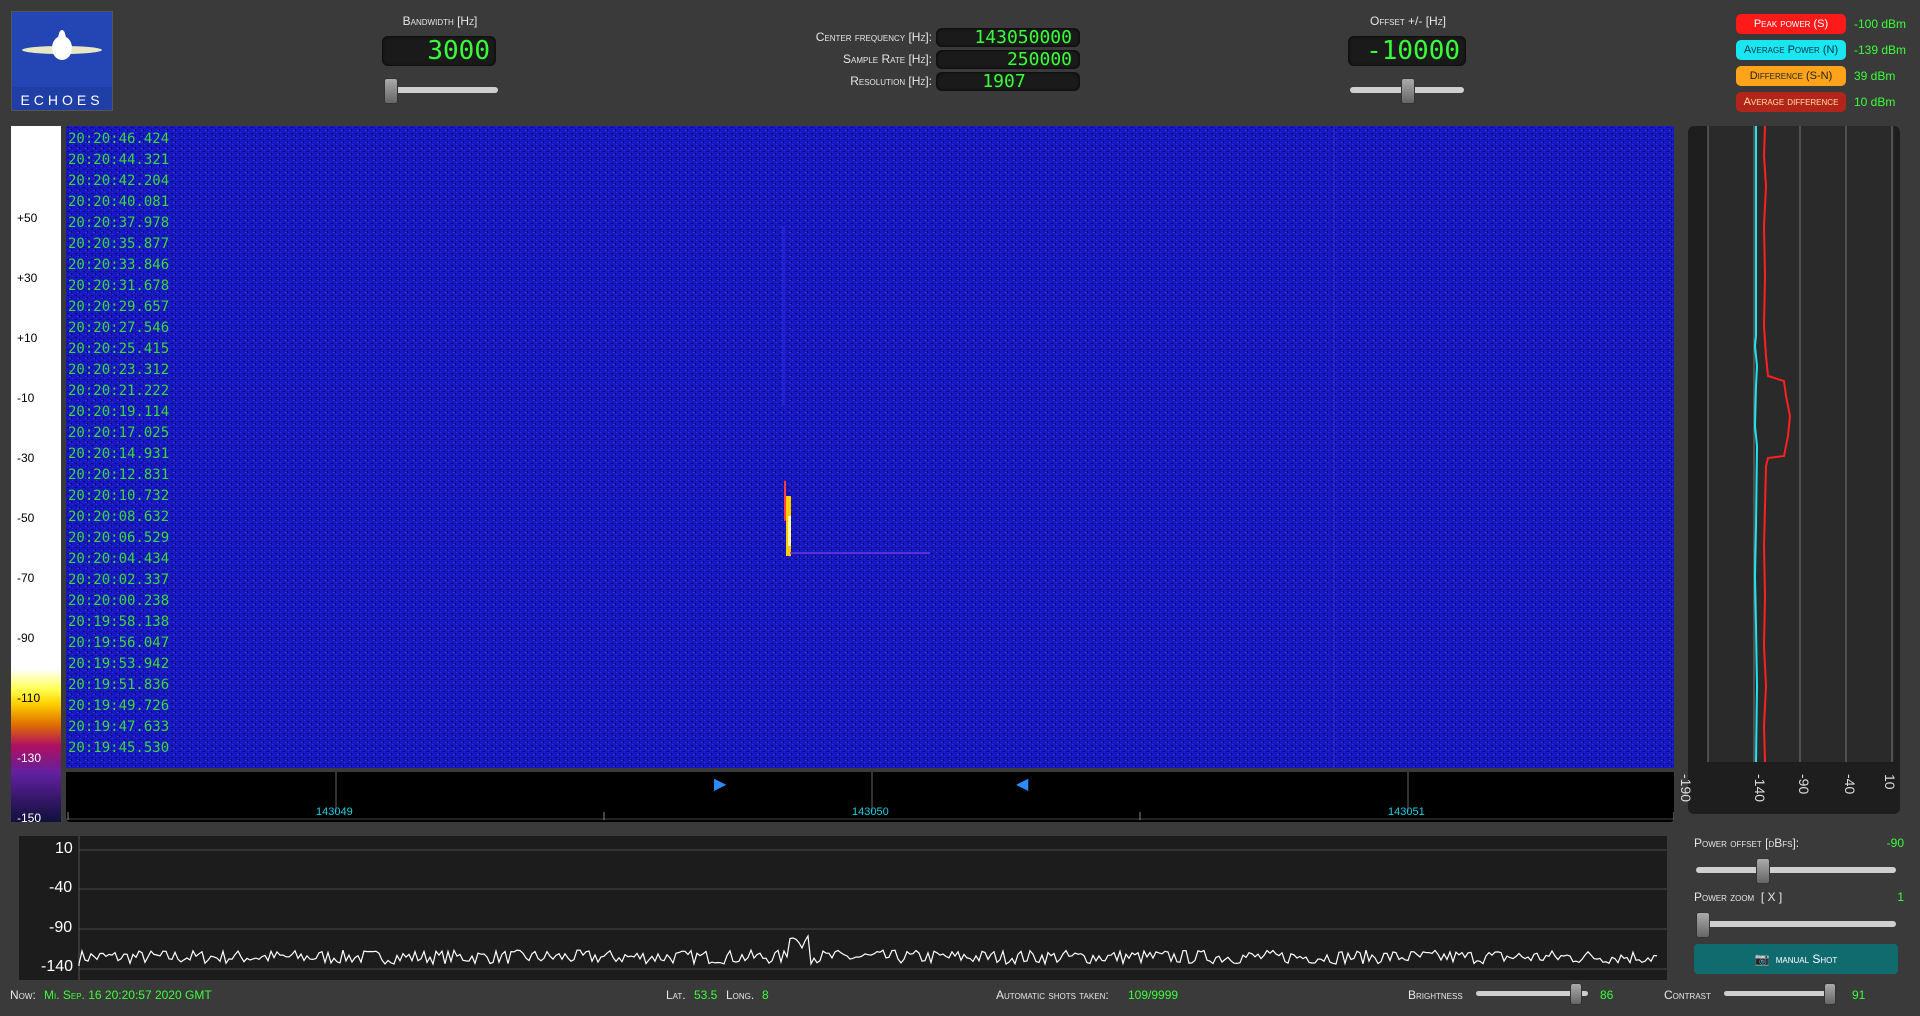  Describe the element at coordinates (1747, 843) in the screenshot. I see `power-offset-label: Power offset [dBfs]:` at that location.